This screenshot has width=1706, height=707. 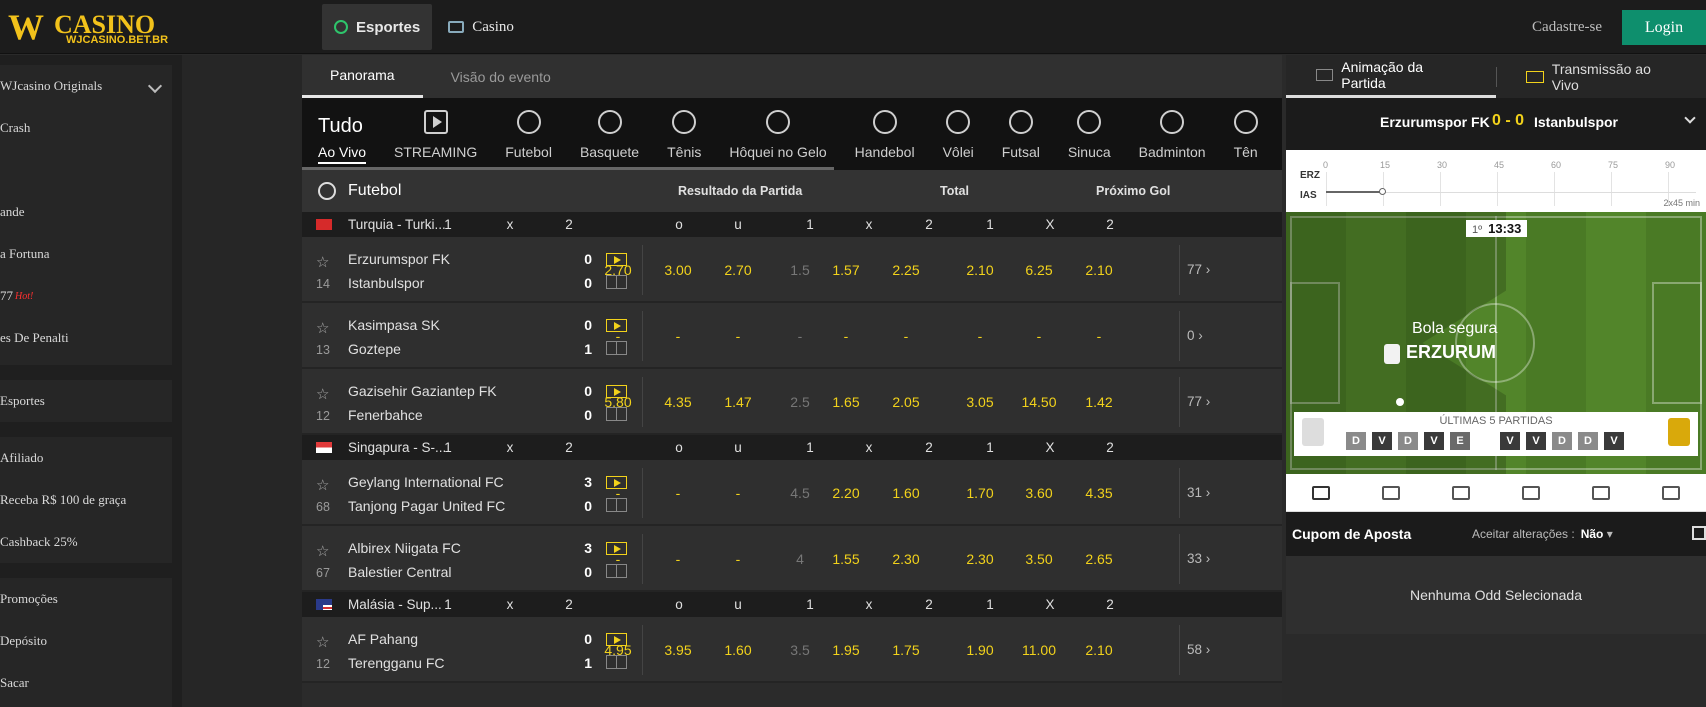 I want to click on odds-button: 6.25, so click(x=1039, y=270).